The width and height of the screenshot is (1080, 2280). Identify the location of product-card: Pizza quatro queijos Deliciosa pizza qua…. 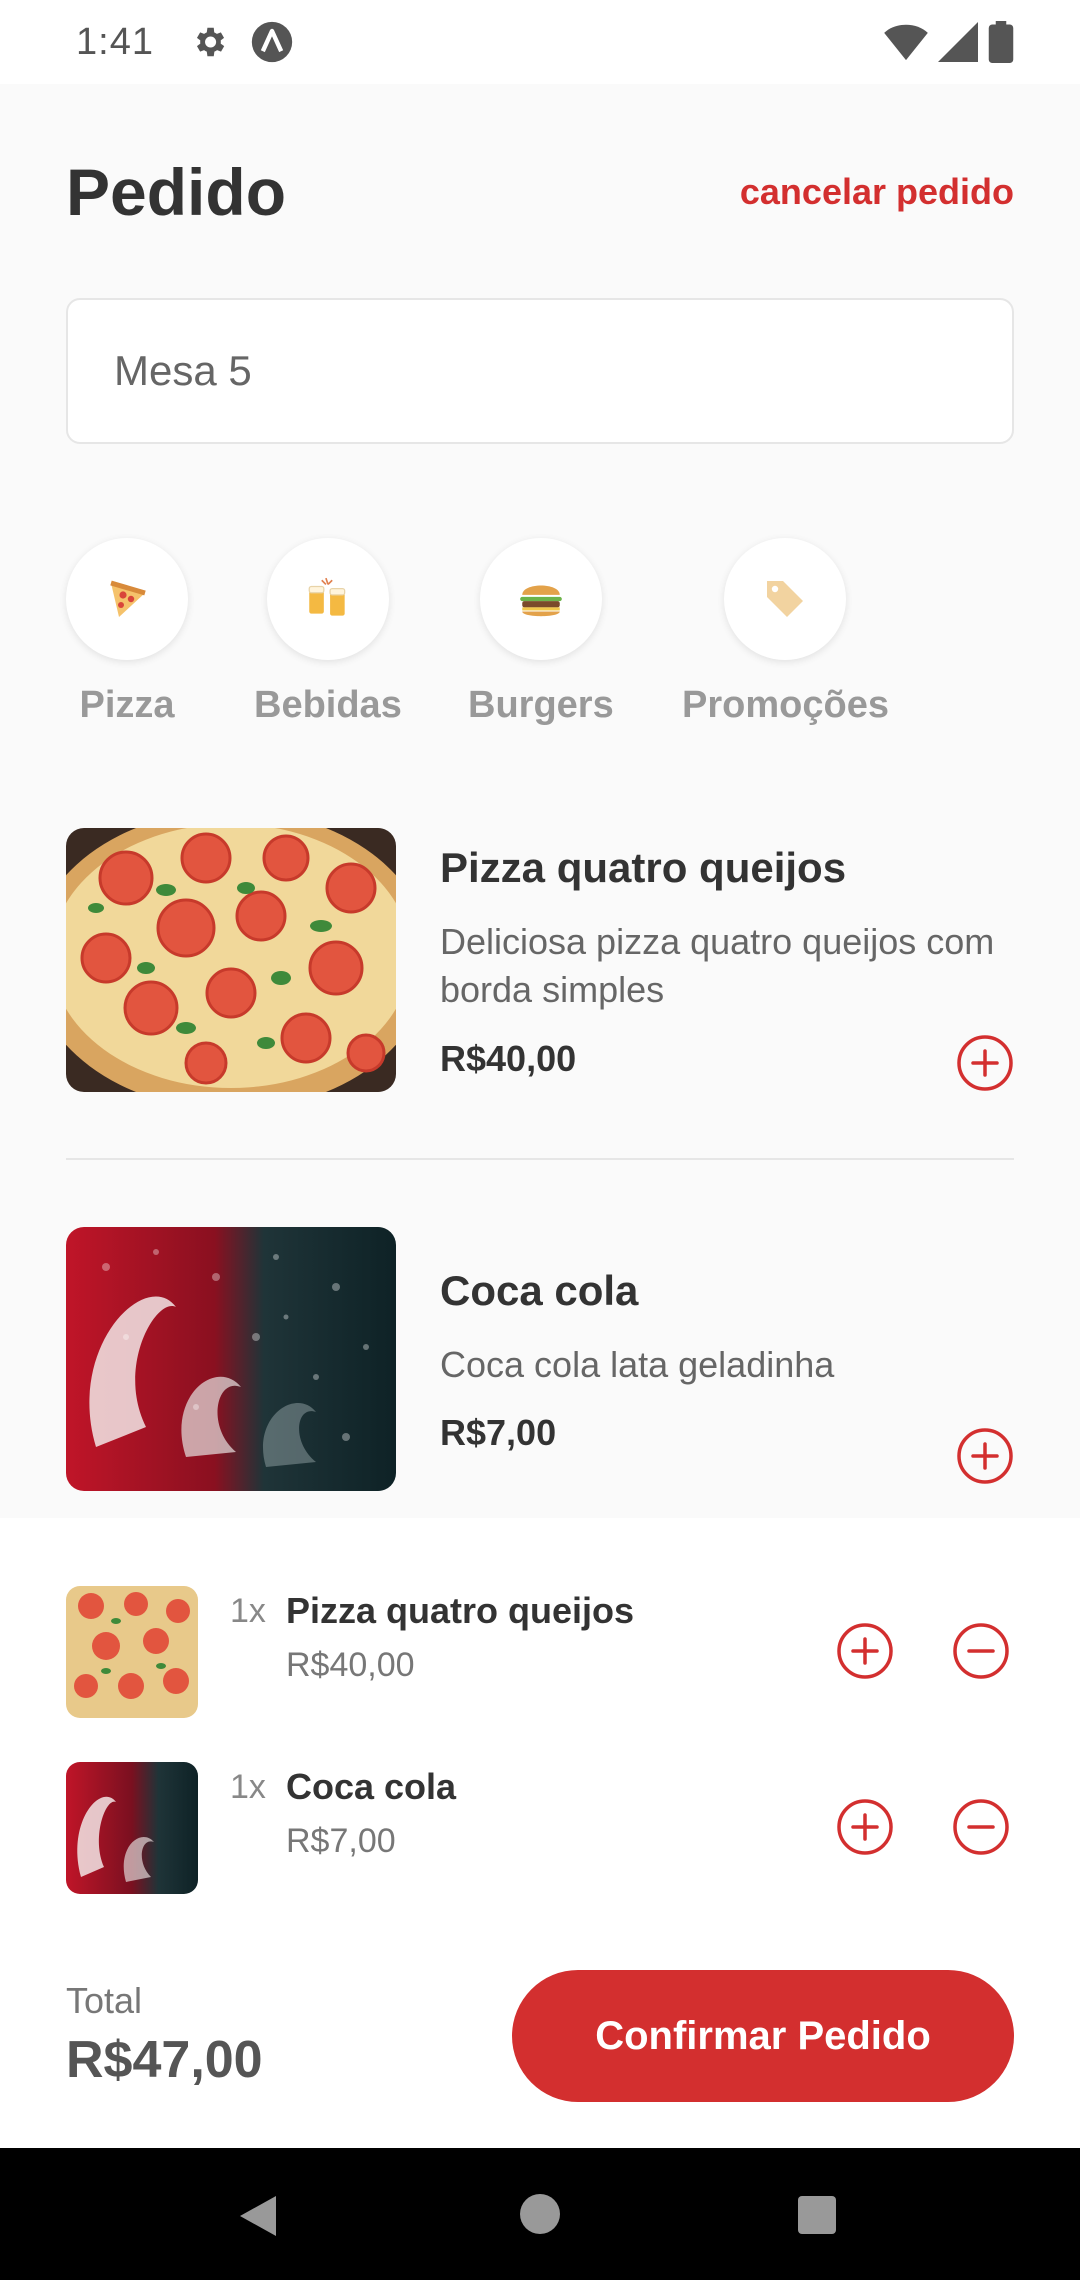
(540, 960).